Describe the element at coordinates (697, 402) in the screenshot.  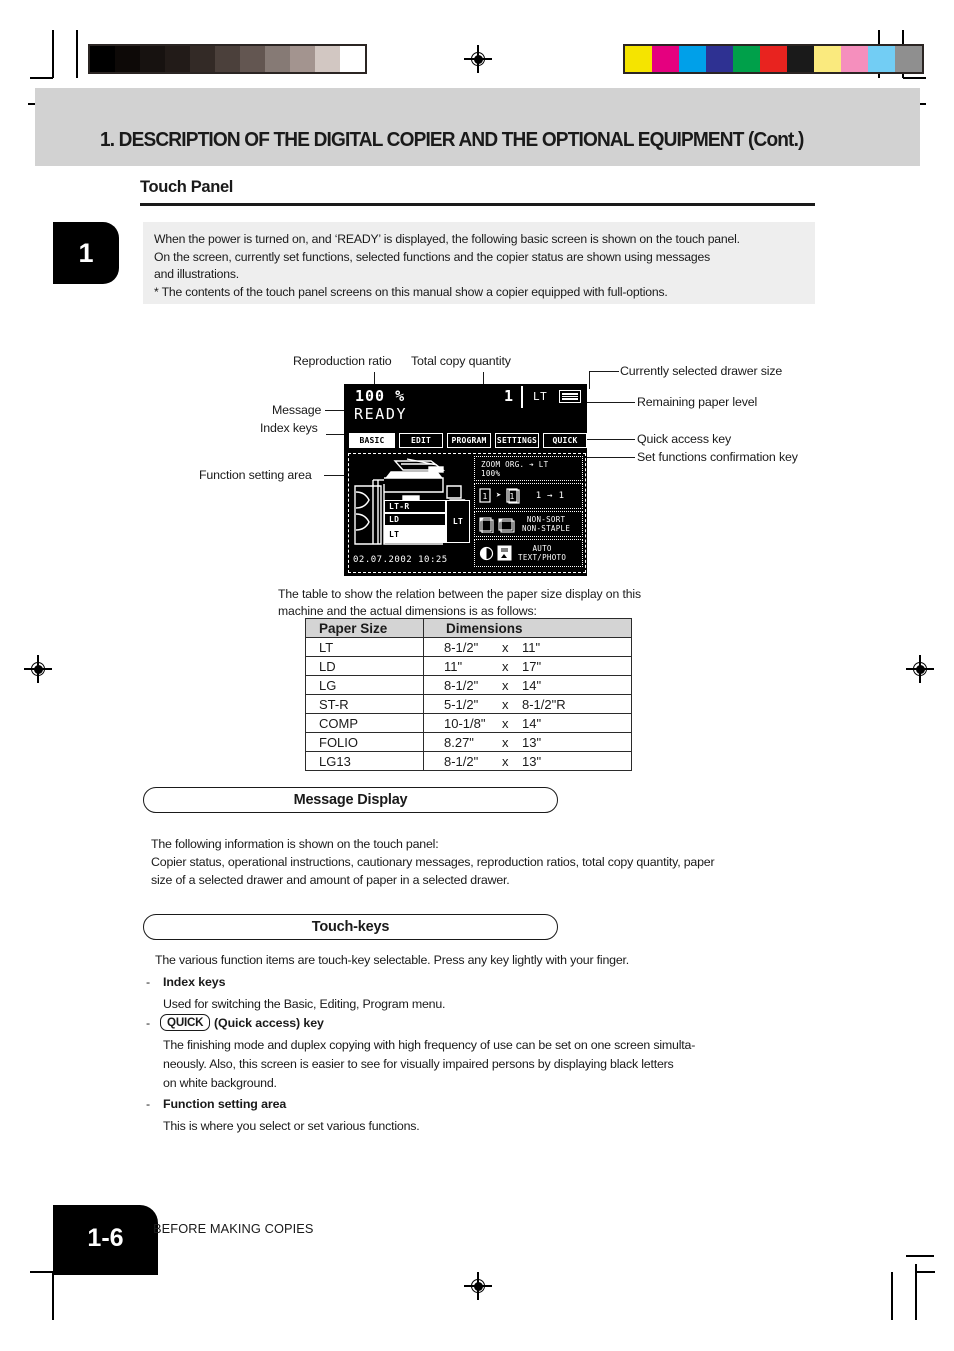
I see `callout-remaining-paper-level: Remaining paper level` at that location.